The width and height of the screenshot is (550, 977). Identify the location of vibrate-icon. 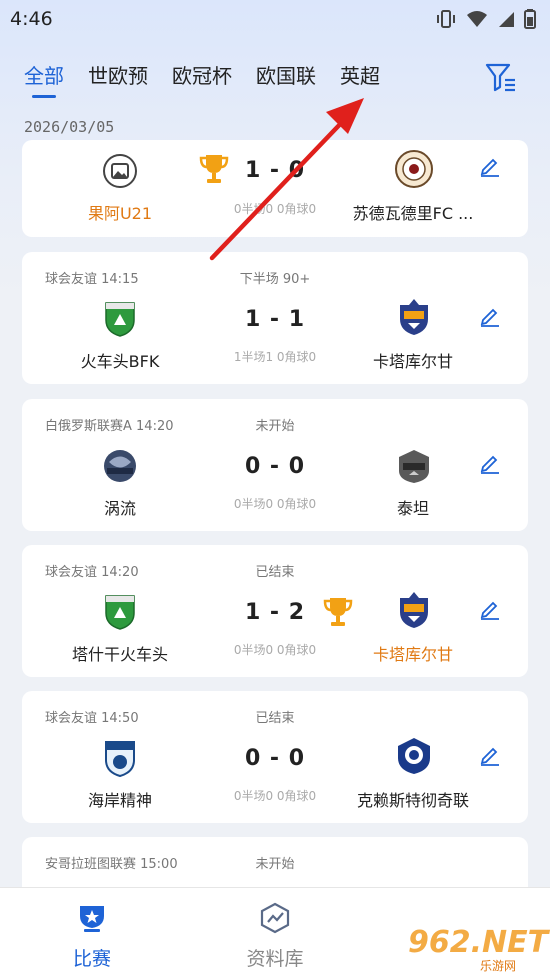
(446, 19).